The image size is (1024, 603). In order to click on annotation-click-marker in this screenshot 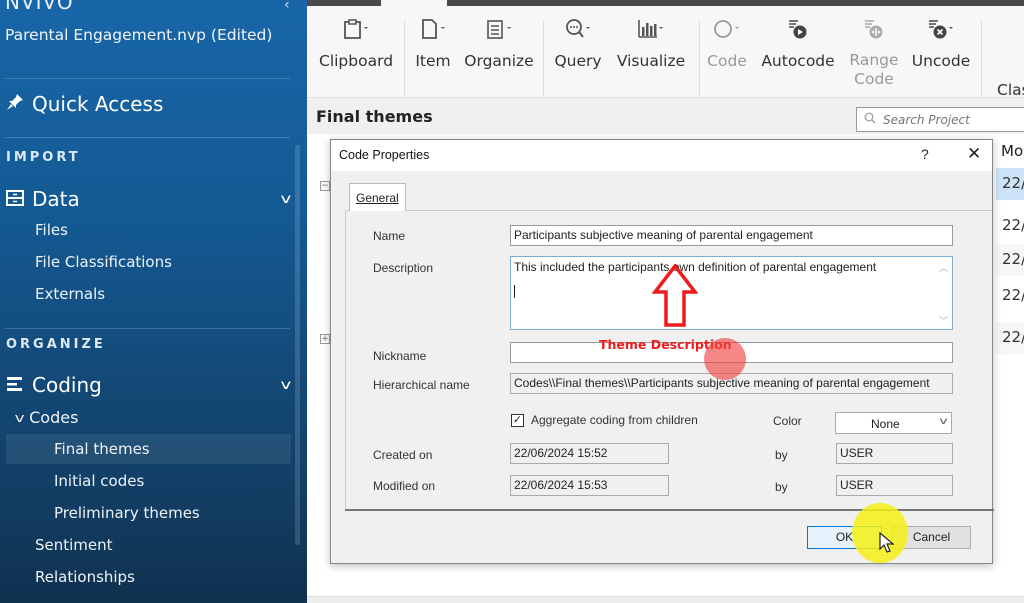, I will do `click(725, 359)`.